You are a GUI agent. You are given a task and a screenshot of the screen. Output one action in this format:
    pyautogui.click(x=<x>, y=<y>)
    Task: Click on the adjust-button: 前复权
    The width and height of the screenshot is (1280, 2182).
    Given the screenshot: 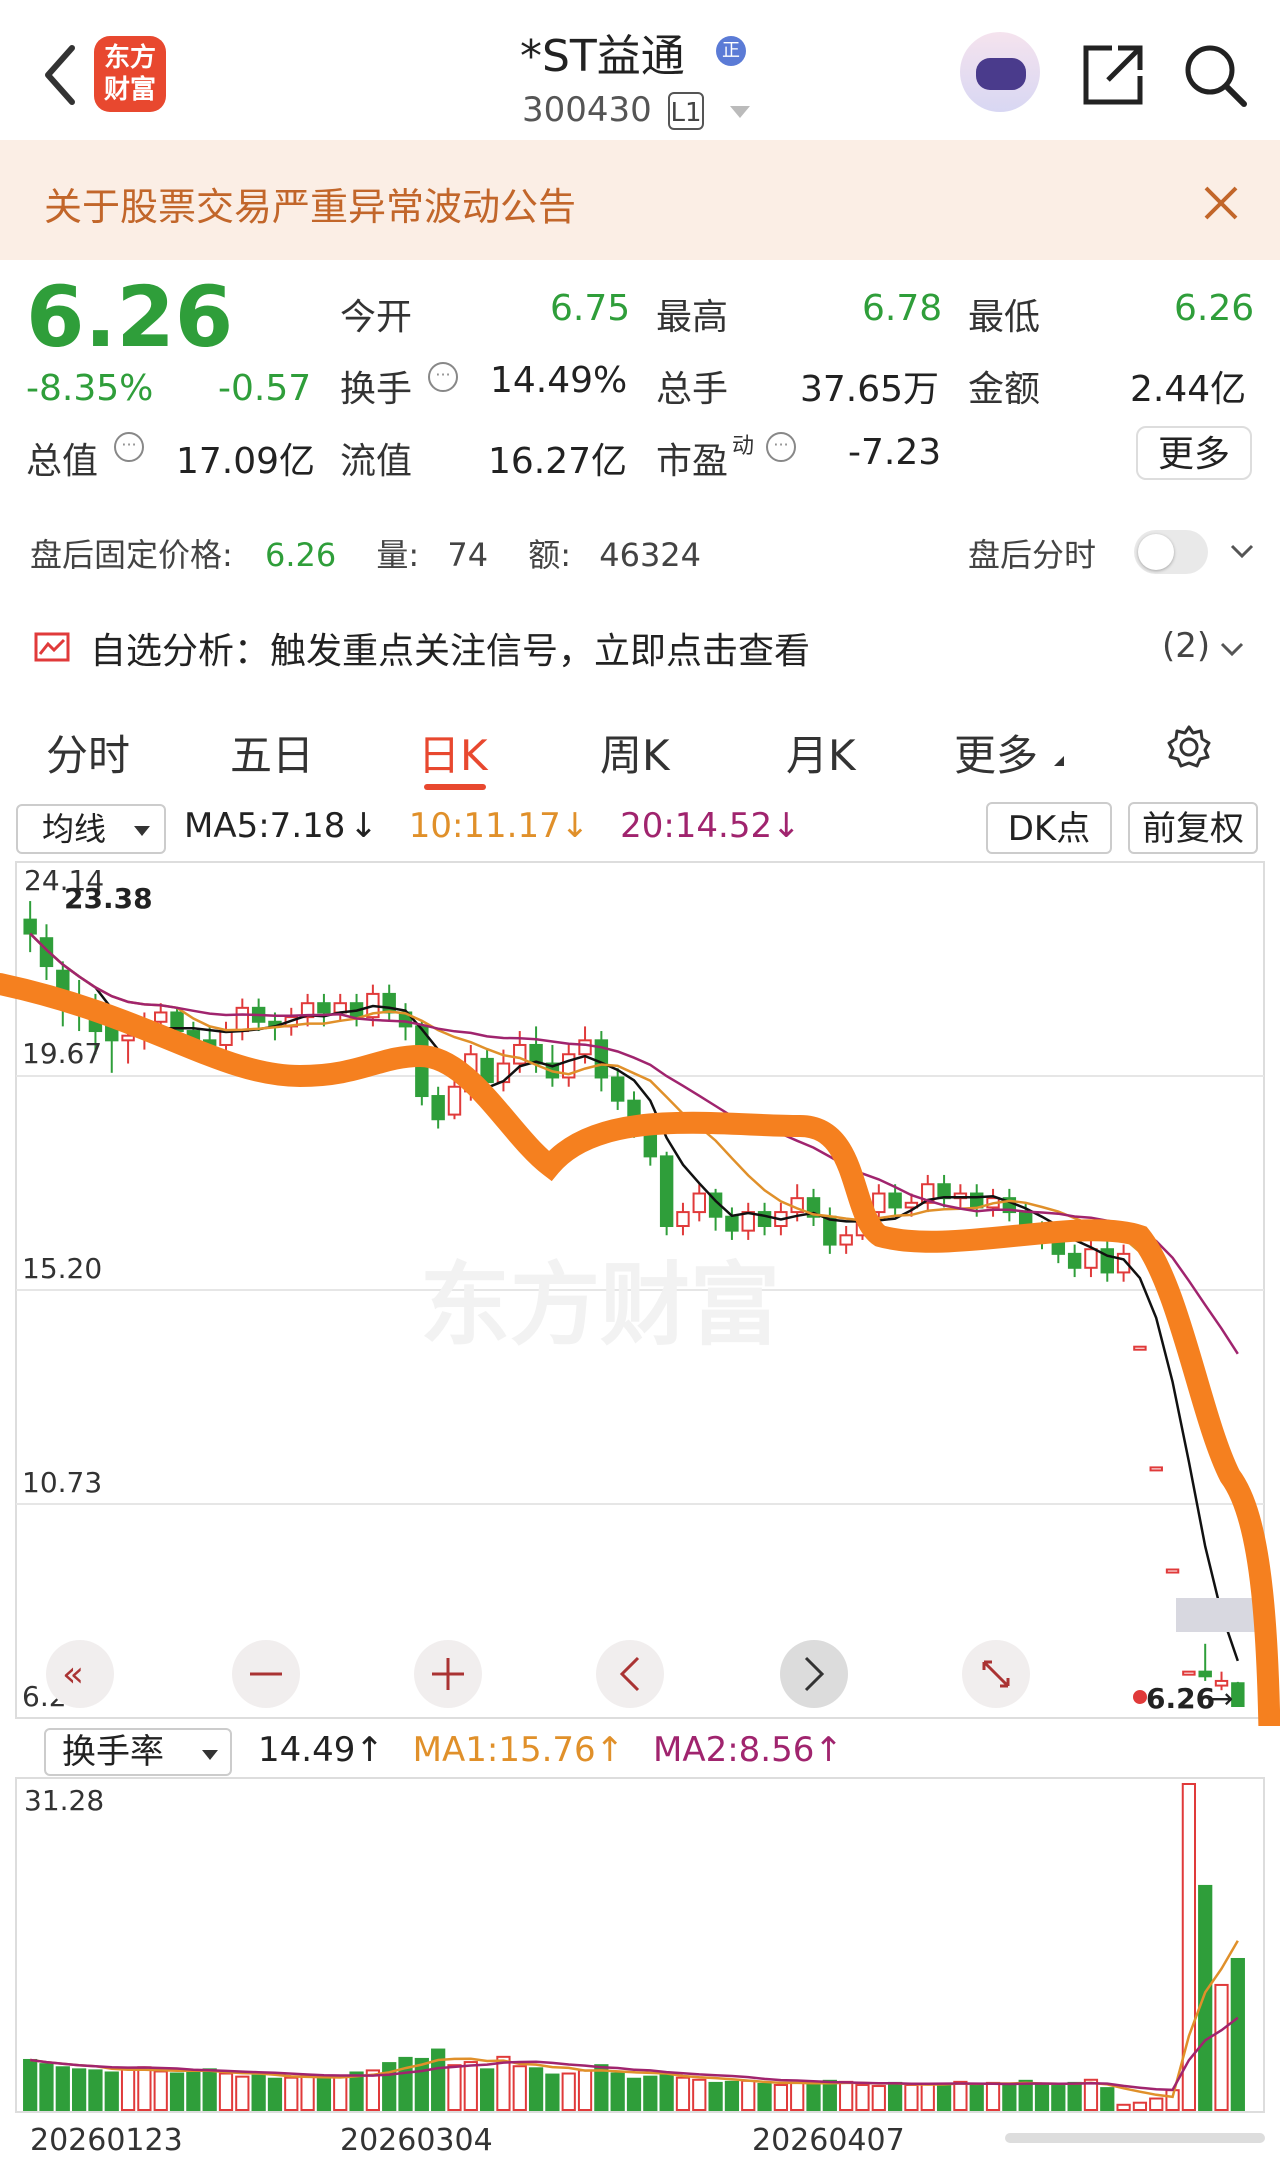 What is the action you would take?
    pyautogui.click(x=1193, y=828)
    